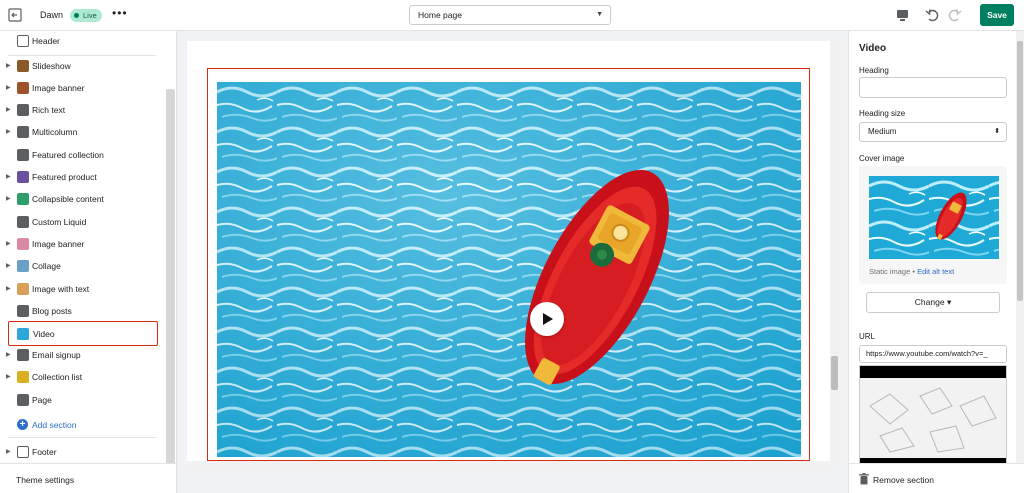 The height and width of the screenshot is (493, 1024). I want to click on sidebar-item-label: Multicolumn, so click(55, 132).